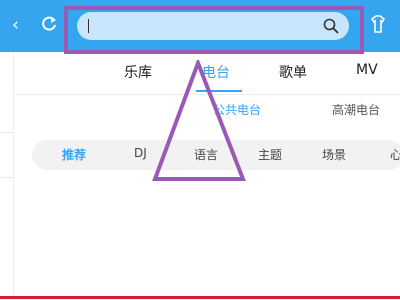 The height and width of the screenshot is (300, 400). Describe the element at coordinates (367, 70) in the screenshot. I see `tab-mv: MV` at that location.